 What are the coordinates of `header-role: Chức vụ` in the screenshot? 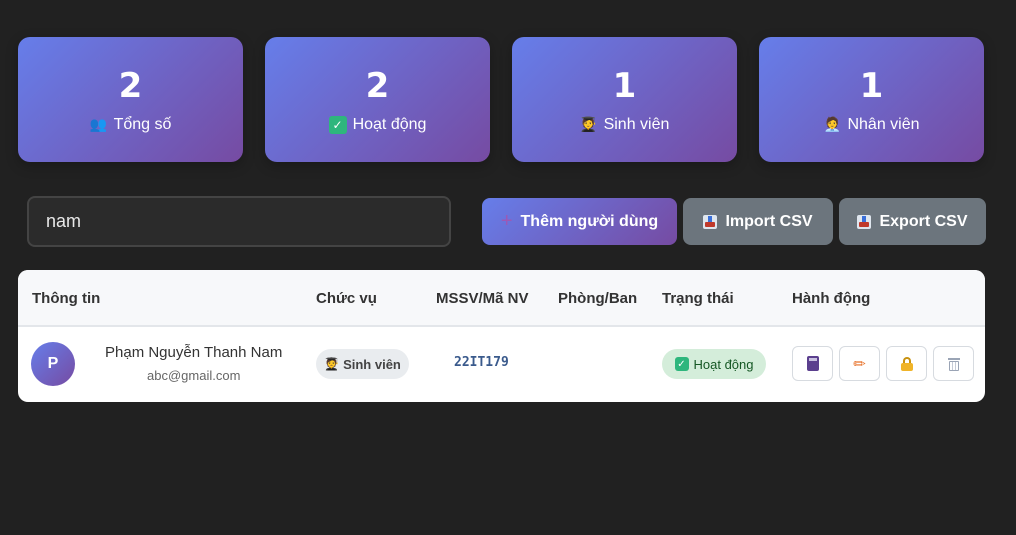 It's located at (346, 298).